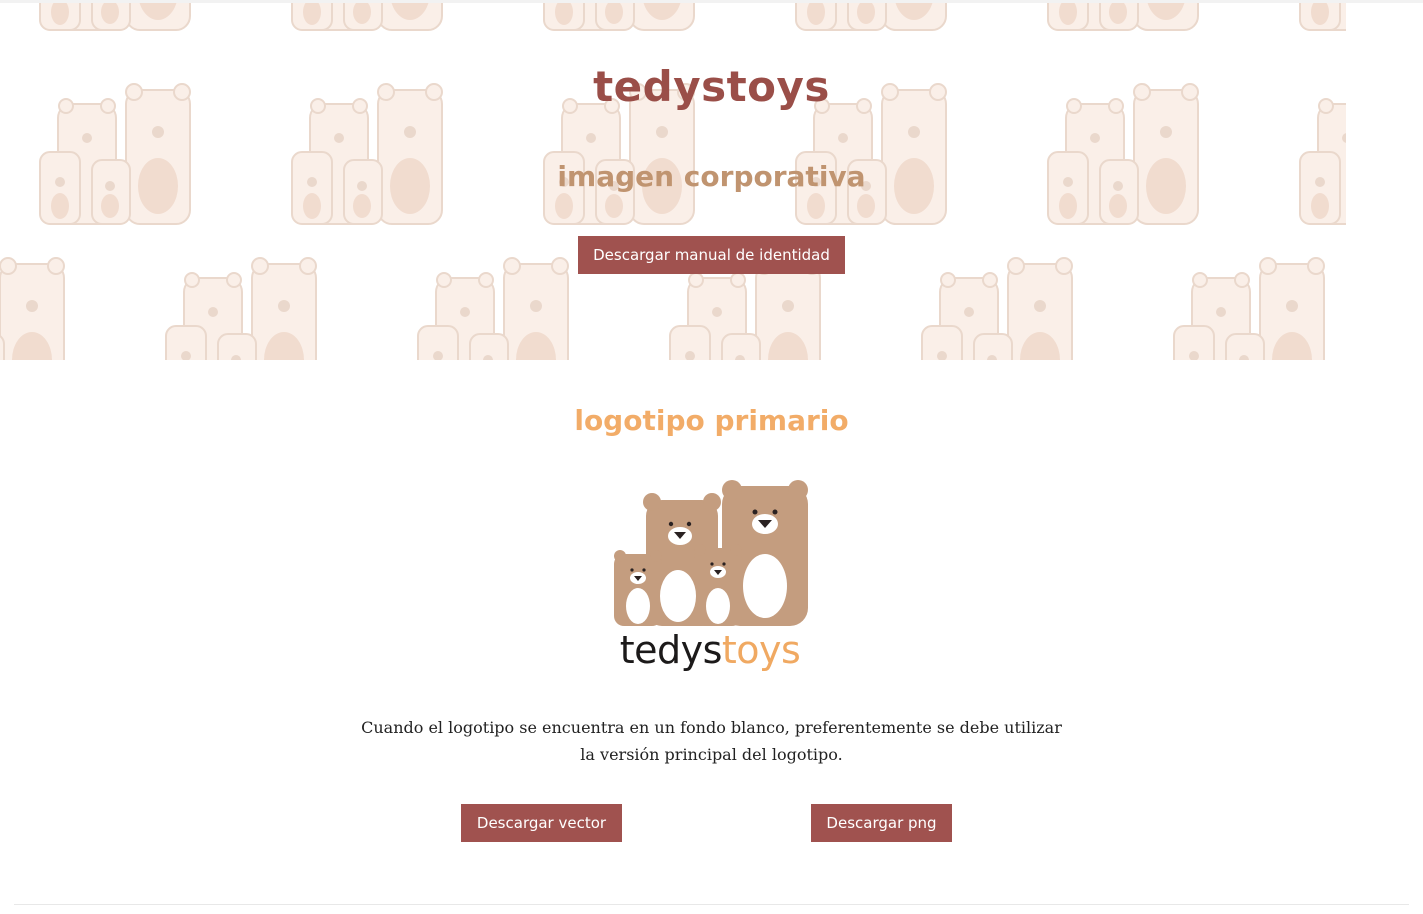  I want to click on wordmark-light: toys, so click(761, 650).